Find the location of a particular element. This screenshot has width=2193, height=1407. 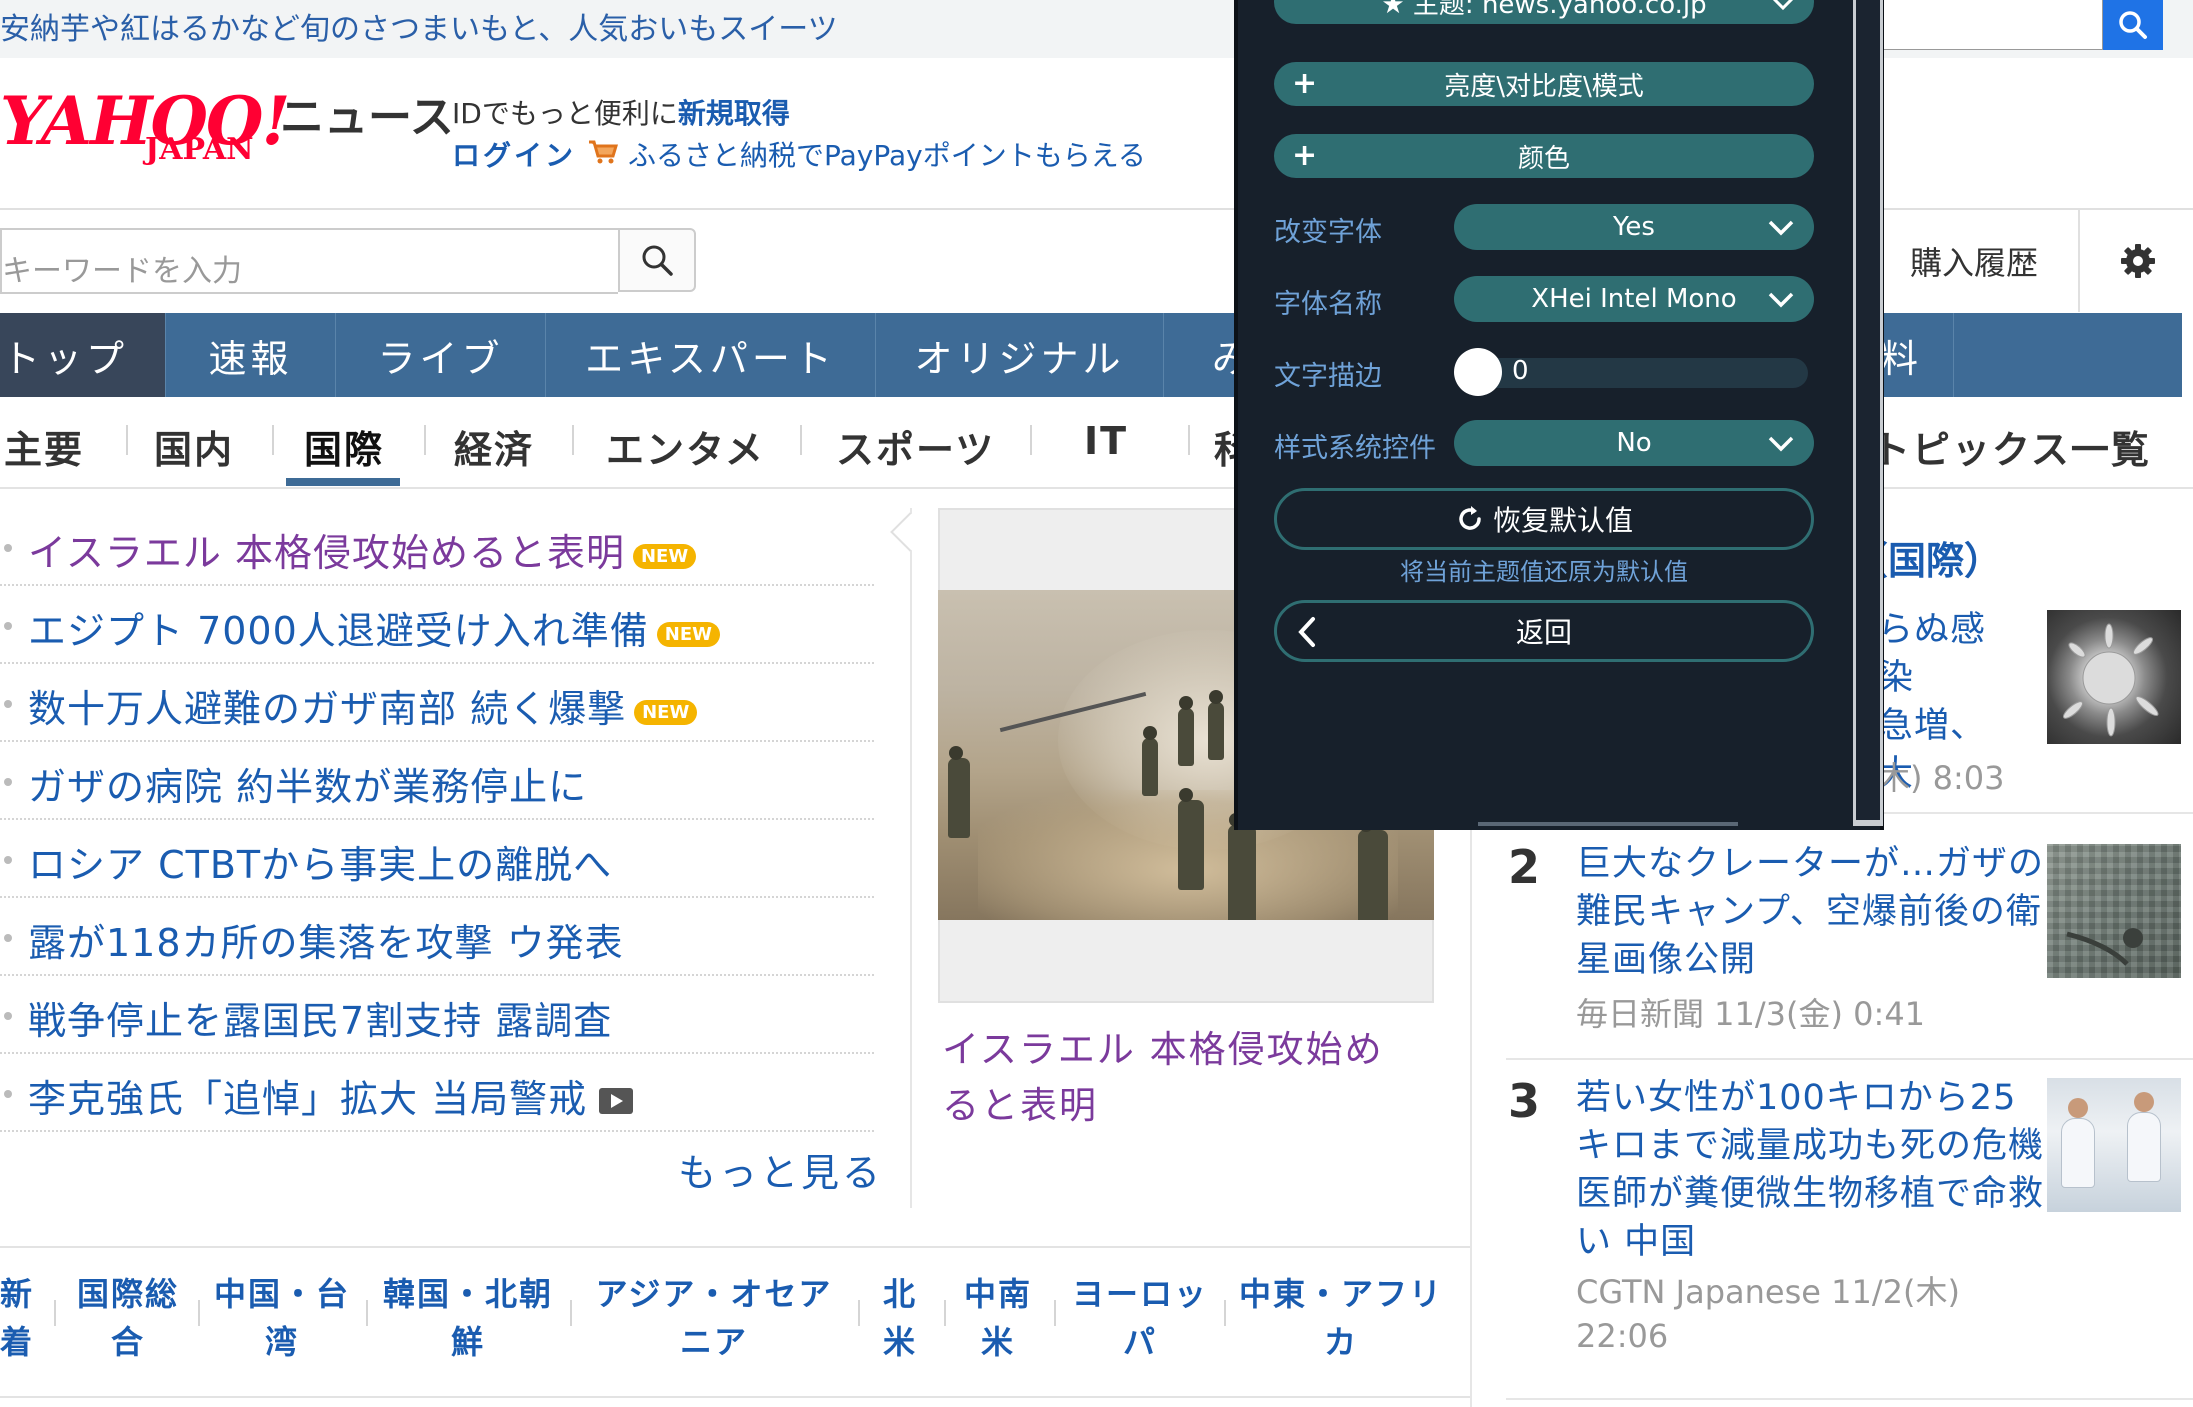

keyword-search-button is located at coordinates (657, 260).